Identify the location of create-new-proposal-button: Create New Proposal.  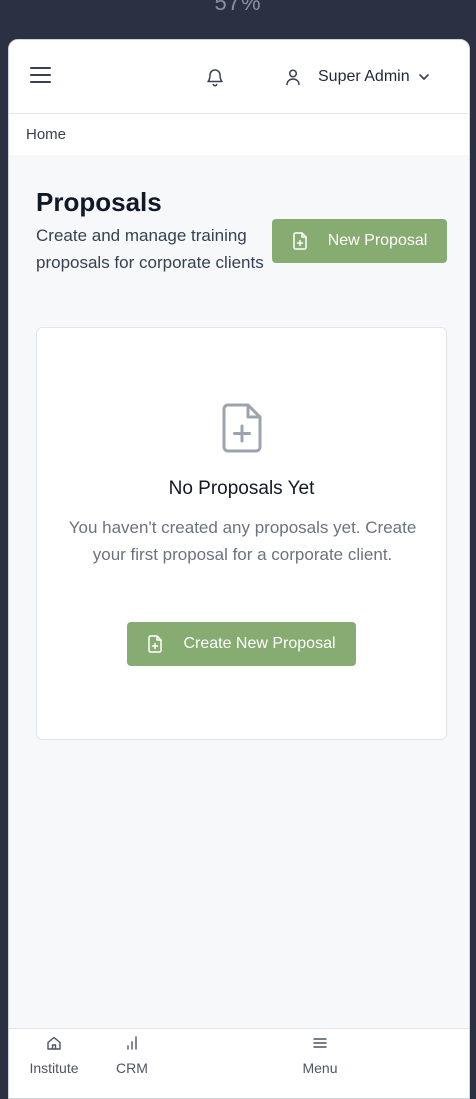
(241, 644).